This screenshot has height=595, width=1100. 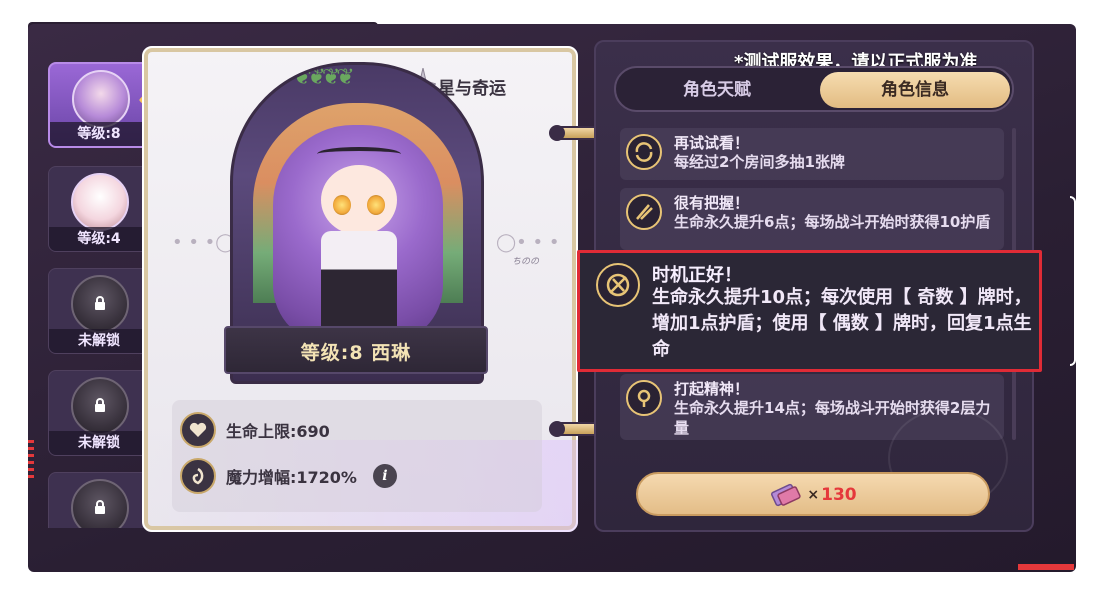 What do you see at coordinates (717, 90) in the screenshot?
I see `tab-talent: 角色天赋` at bounding box center [717, 90].